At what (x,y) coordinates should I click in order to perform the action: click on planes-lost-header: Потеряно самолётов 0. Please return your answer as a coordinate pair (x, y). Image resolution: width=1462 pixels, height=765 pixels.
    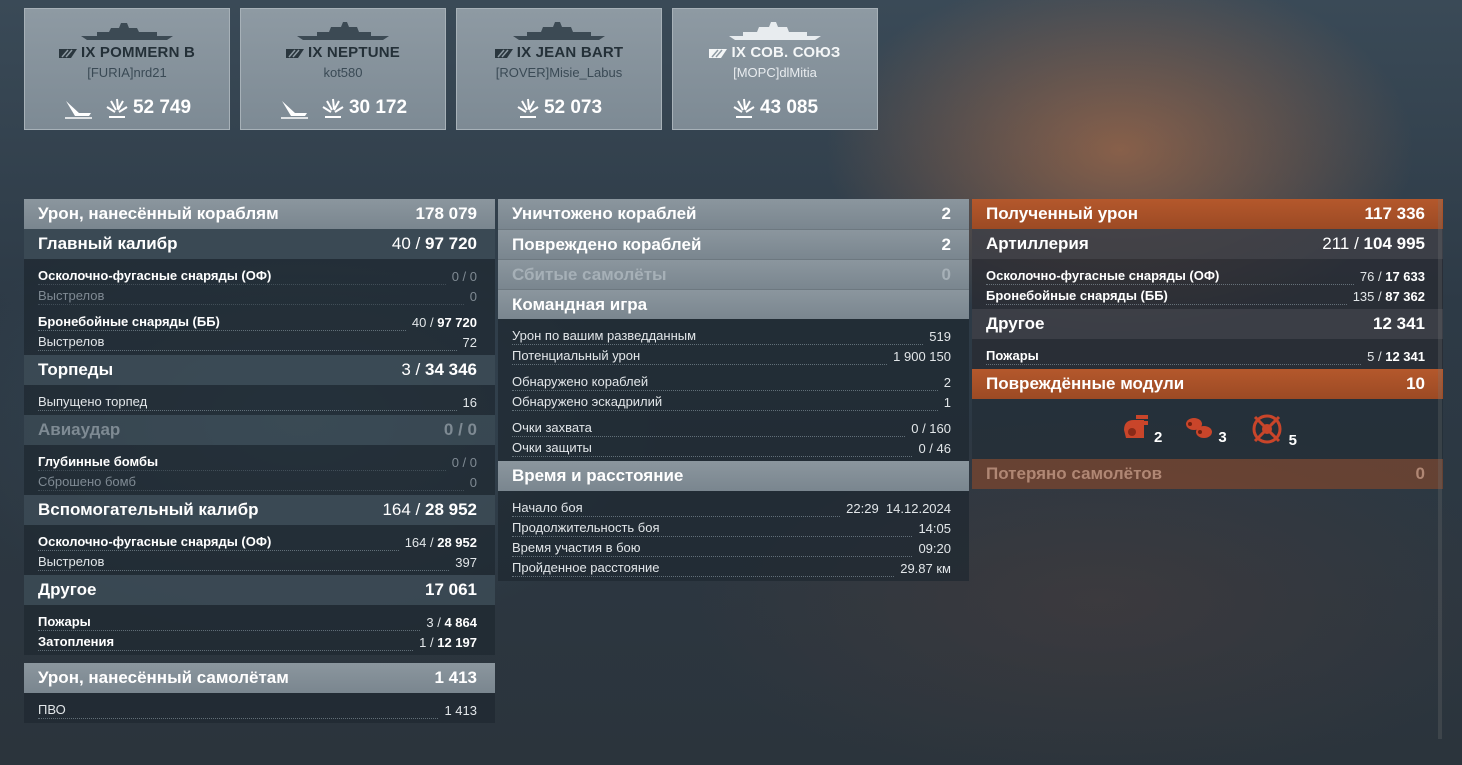
    Looking at the image, I should click on (1207, 474).